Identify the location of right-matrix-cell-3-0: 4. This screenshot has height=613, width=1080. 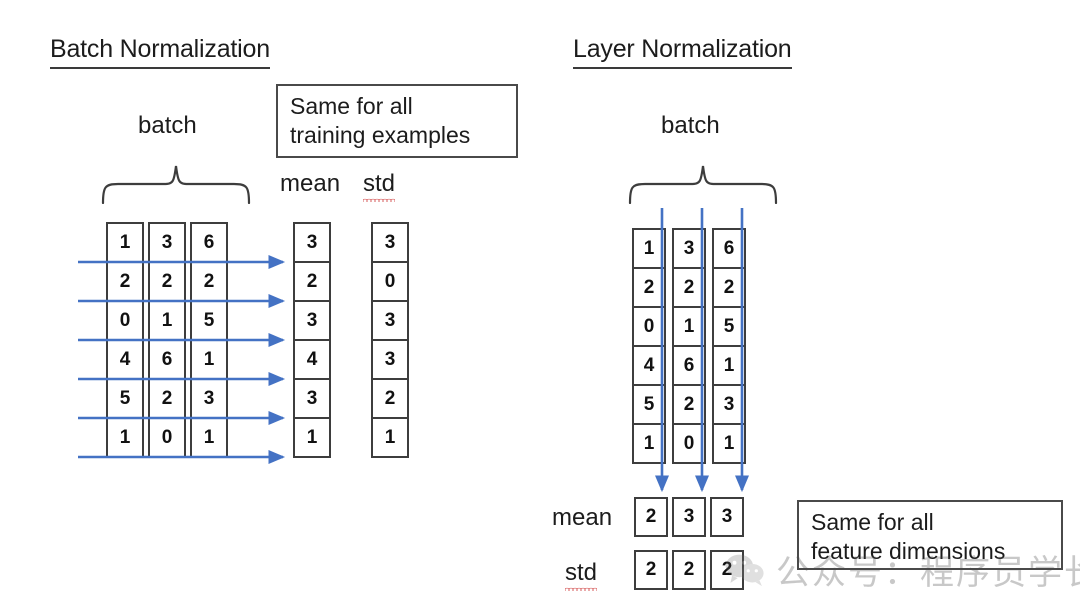
(649, 365).